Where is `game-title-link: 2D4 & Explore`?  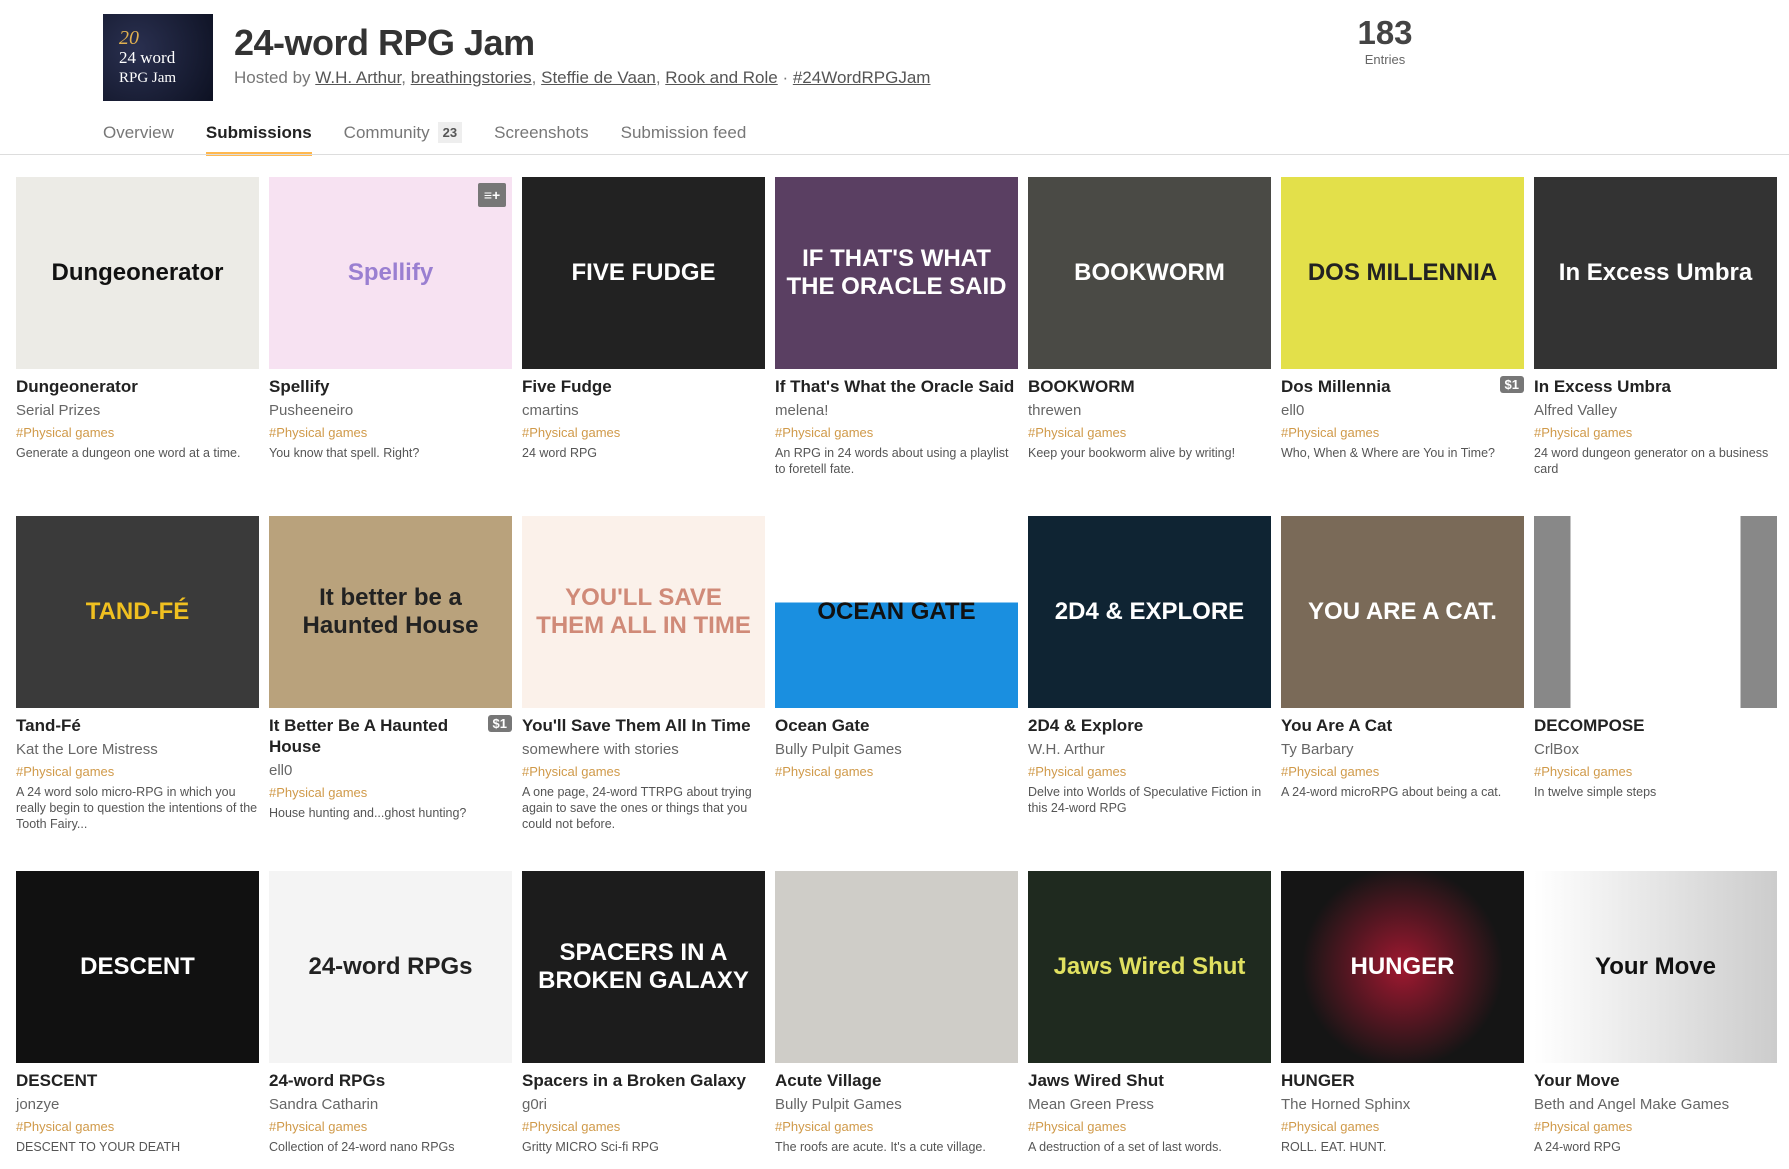
game-title-link: 2D4 & Explore is located at coordinates (1149, 725).